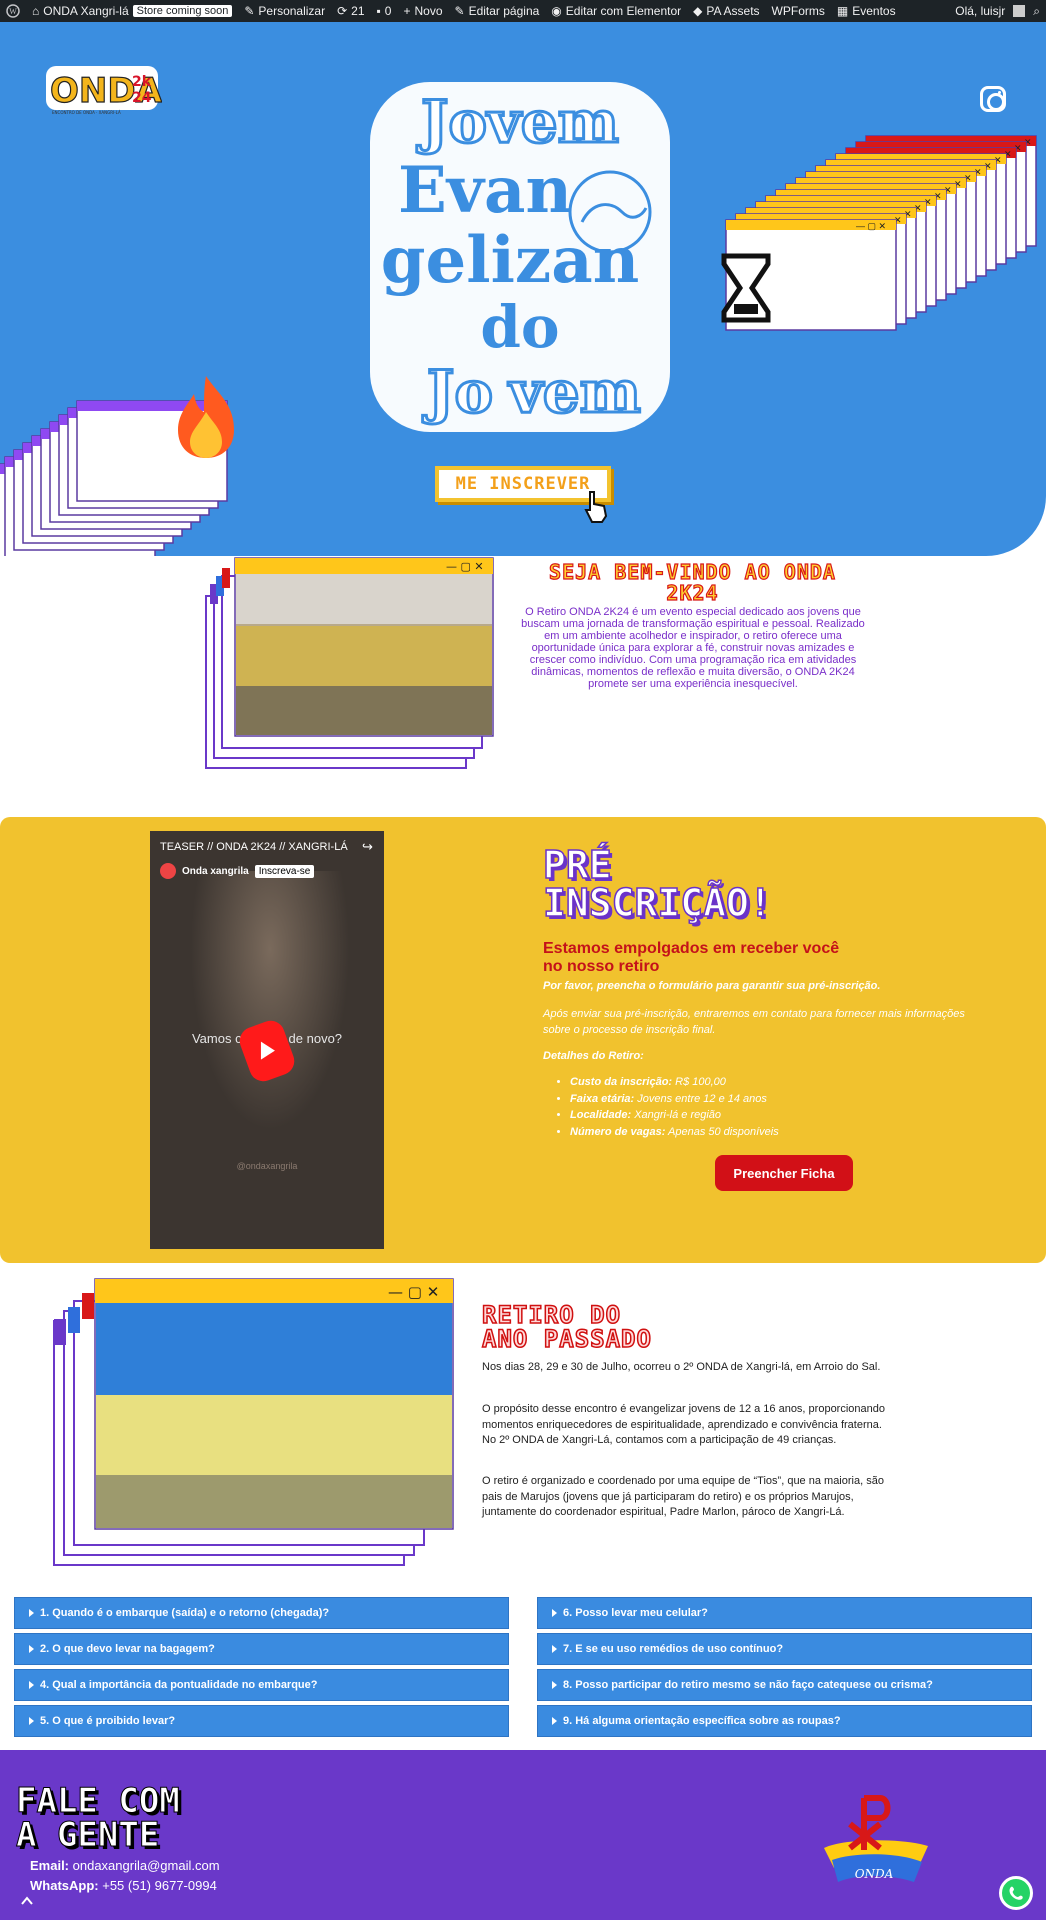 The image size is (1046, 1920). Describe the element at coordinates (378, 11) in the screenshot. I see `comment-icon: ▪` at that location.